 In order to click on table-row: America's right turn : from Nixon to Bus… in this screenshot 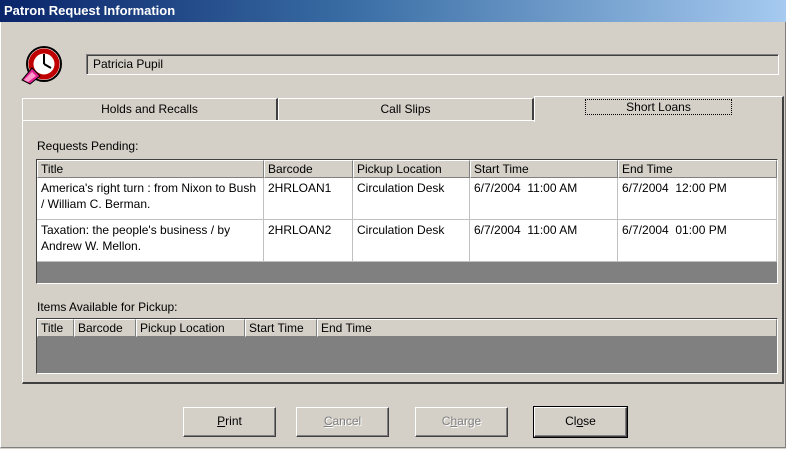, I will do `click(407, 199)`.